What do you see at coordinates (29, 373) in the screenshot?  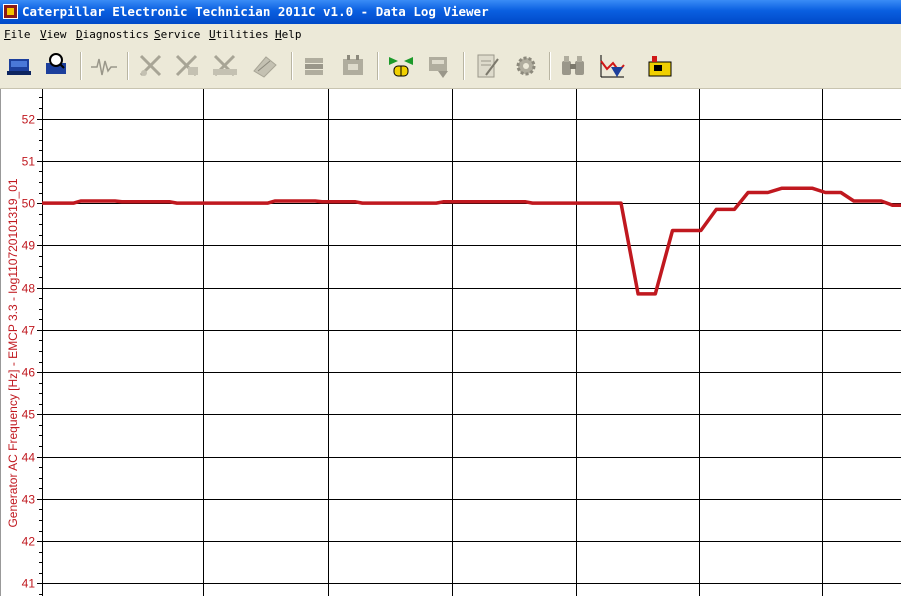 I see `y-tick-label: 46` at bounding box center [29, 373].